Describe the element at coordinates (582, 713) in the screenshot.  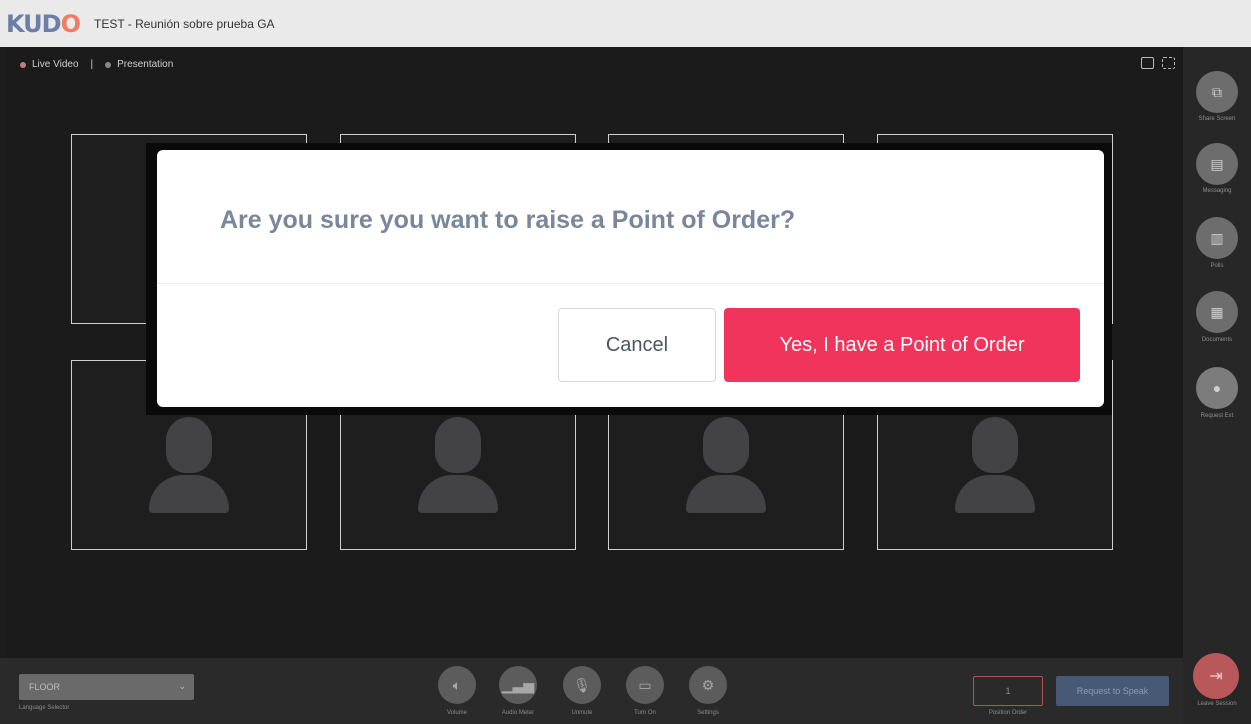
I see `unmute-label: Unmute` at that location.